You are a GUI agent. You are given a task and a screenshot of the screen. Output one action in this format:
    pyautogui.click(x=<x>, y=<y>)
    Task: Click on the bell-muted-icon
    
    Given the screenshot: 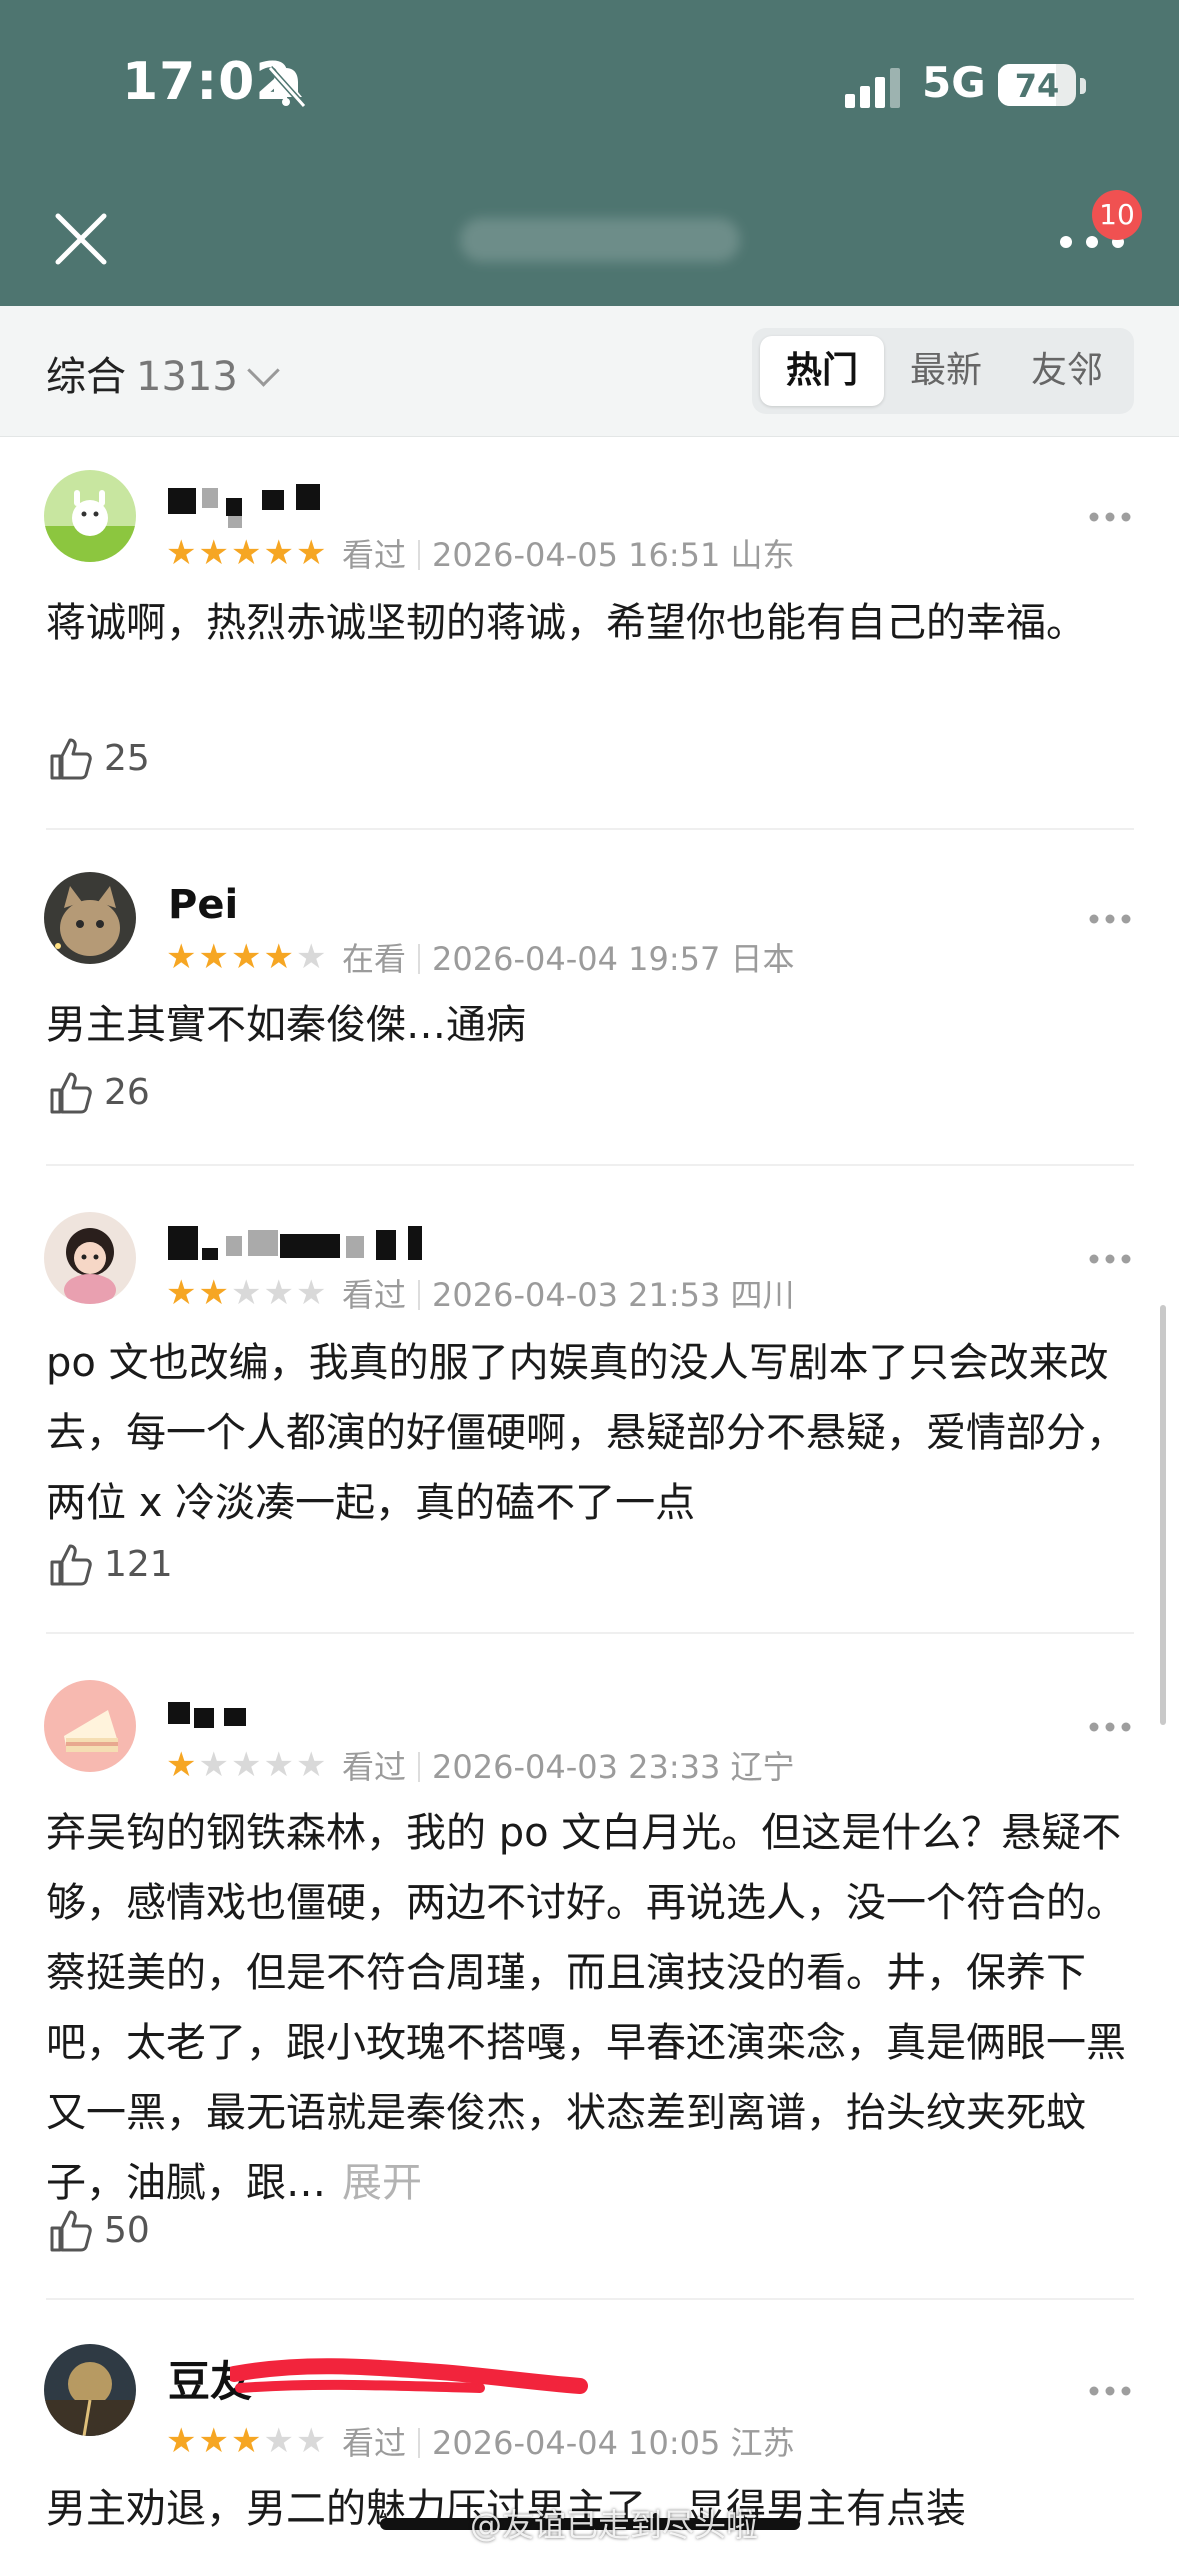 What is the action you would take?
    pyautogui.click(x=287, y=87)
    